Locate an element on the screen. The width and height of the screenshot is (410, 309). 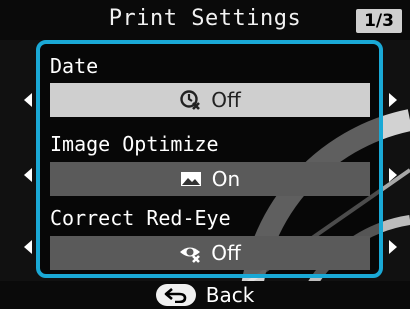
setting-value-date: Off is located at coordinates (210, 100).